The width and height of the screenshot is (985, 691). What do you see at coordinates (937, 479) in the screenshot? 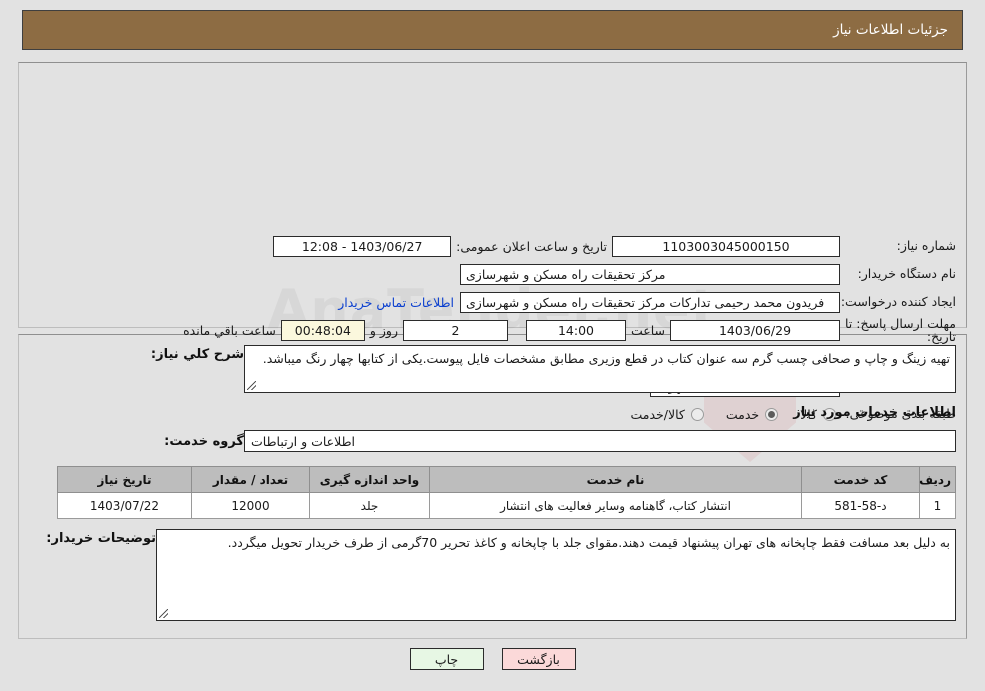
I see `th-row-index: ردیف` at bounding box center [937, 479].